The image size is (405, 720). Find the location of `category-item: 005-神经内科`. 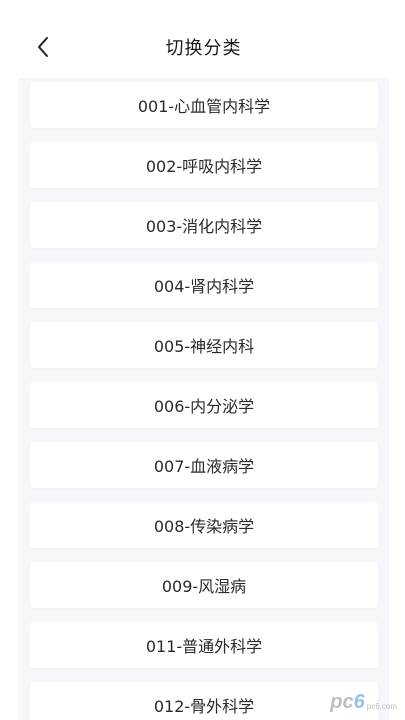

category-item: 005-神经内科 is located at coordinates (204, 345).